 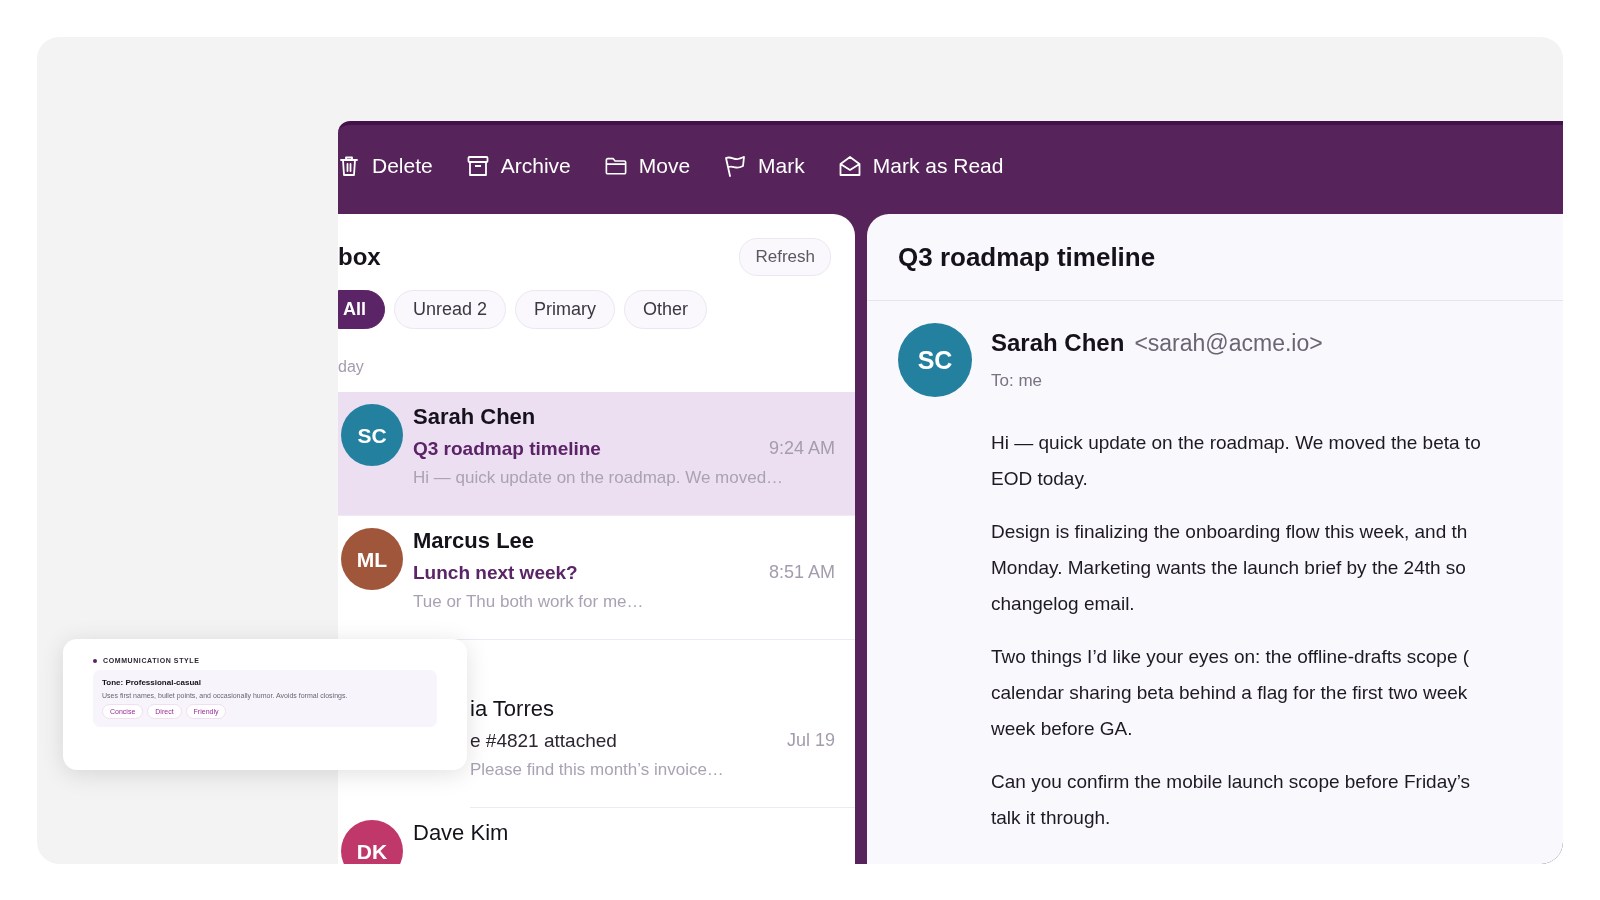 What do you see at coordinates (849, 165) in the screenshot?
I see `open-envelope-icon` at bounding box center [849, 165].